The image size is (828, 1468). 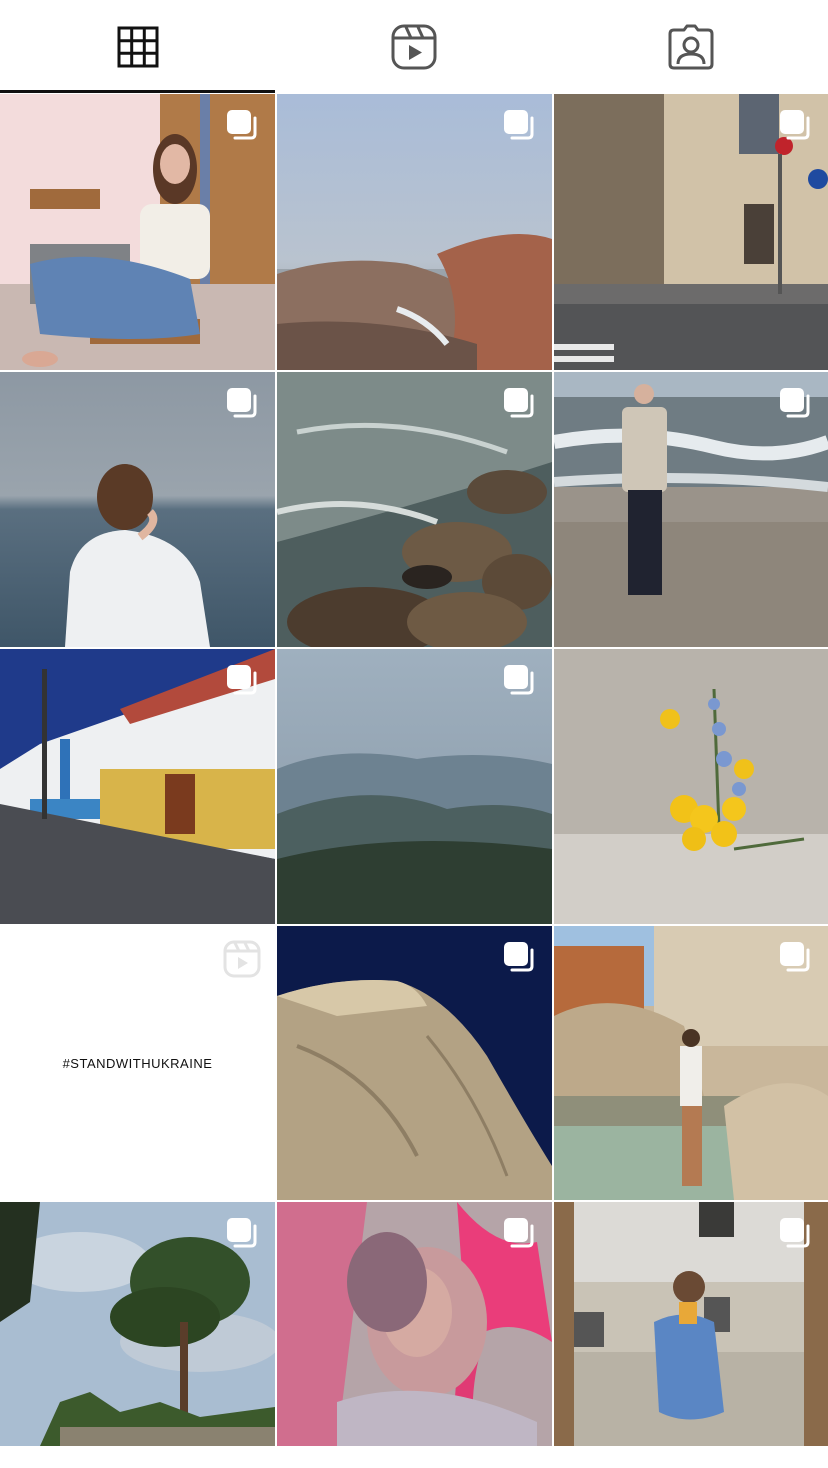 I want to click on tagged-icon, so click(x=690, y=47).